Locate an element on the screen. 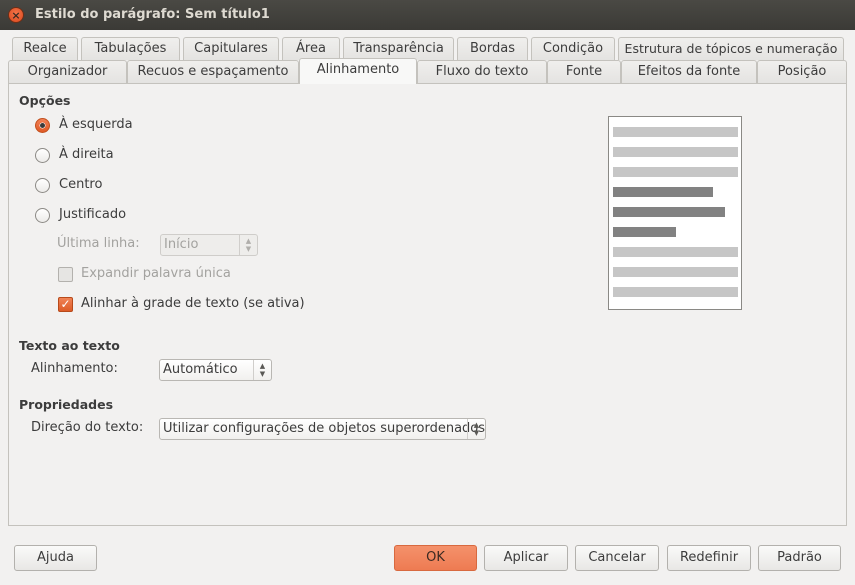 The width and height of the screenshot is (855, 585). ok-button: OK is located at coordinates (435, 558).